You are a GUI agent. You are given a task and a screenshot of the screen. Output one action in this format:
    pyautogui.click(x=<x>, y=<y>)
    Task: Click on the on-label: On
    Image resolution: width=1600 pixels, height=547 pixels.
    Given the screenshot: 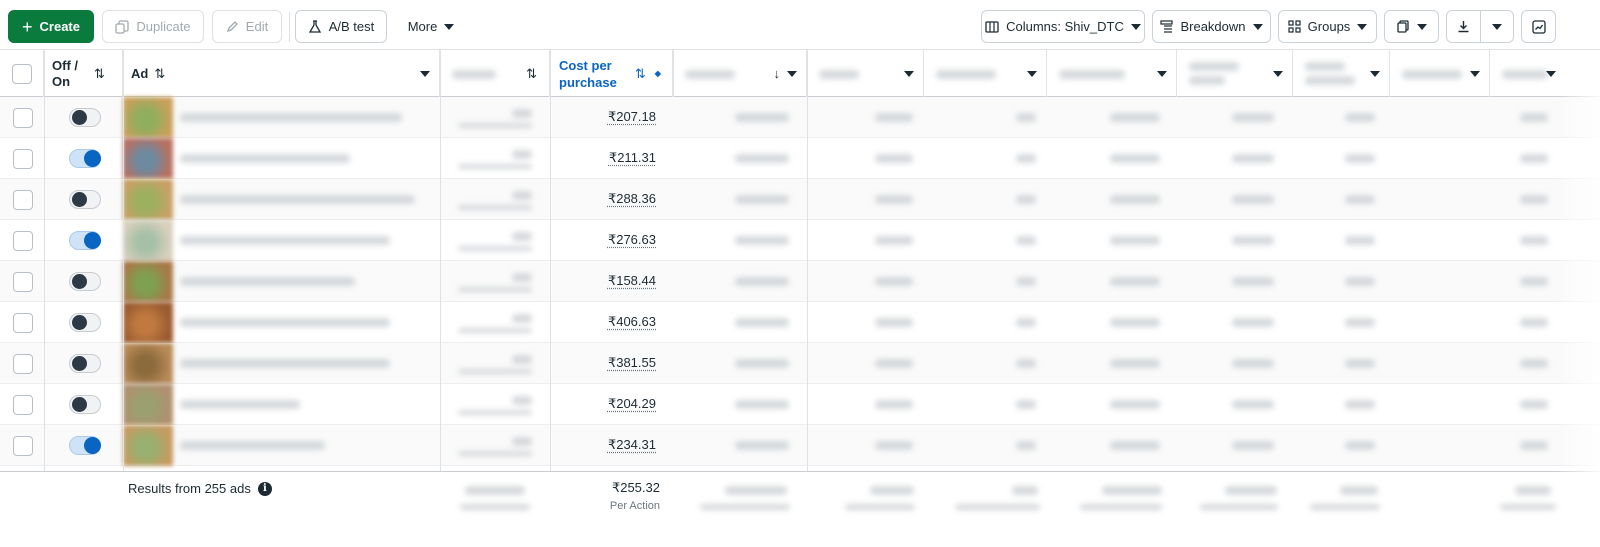 What is the action you would take?
    pyautogui.click(x=61, y=81)
    